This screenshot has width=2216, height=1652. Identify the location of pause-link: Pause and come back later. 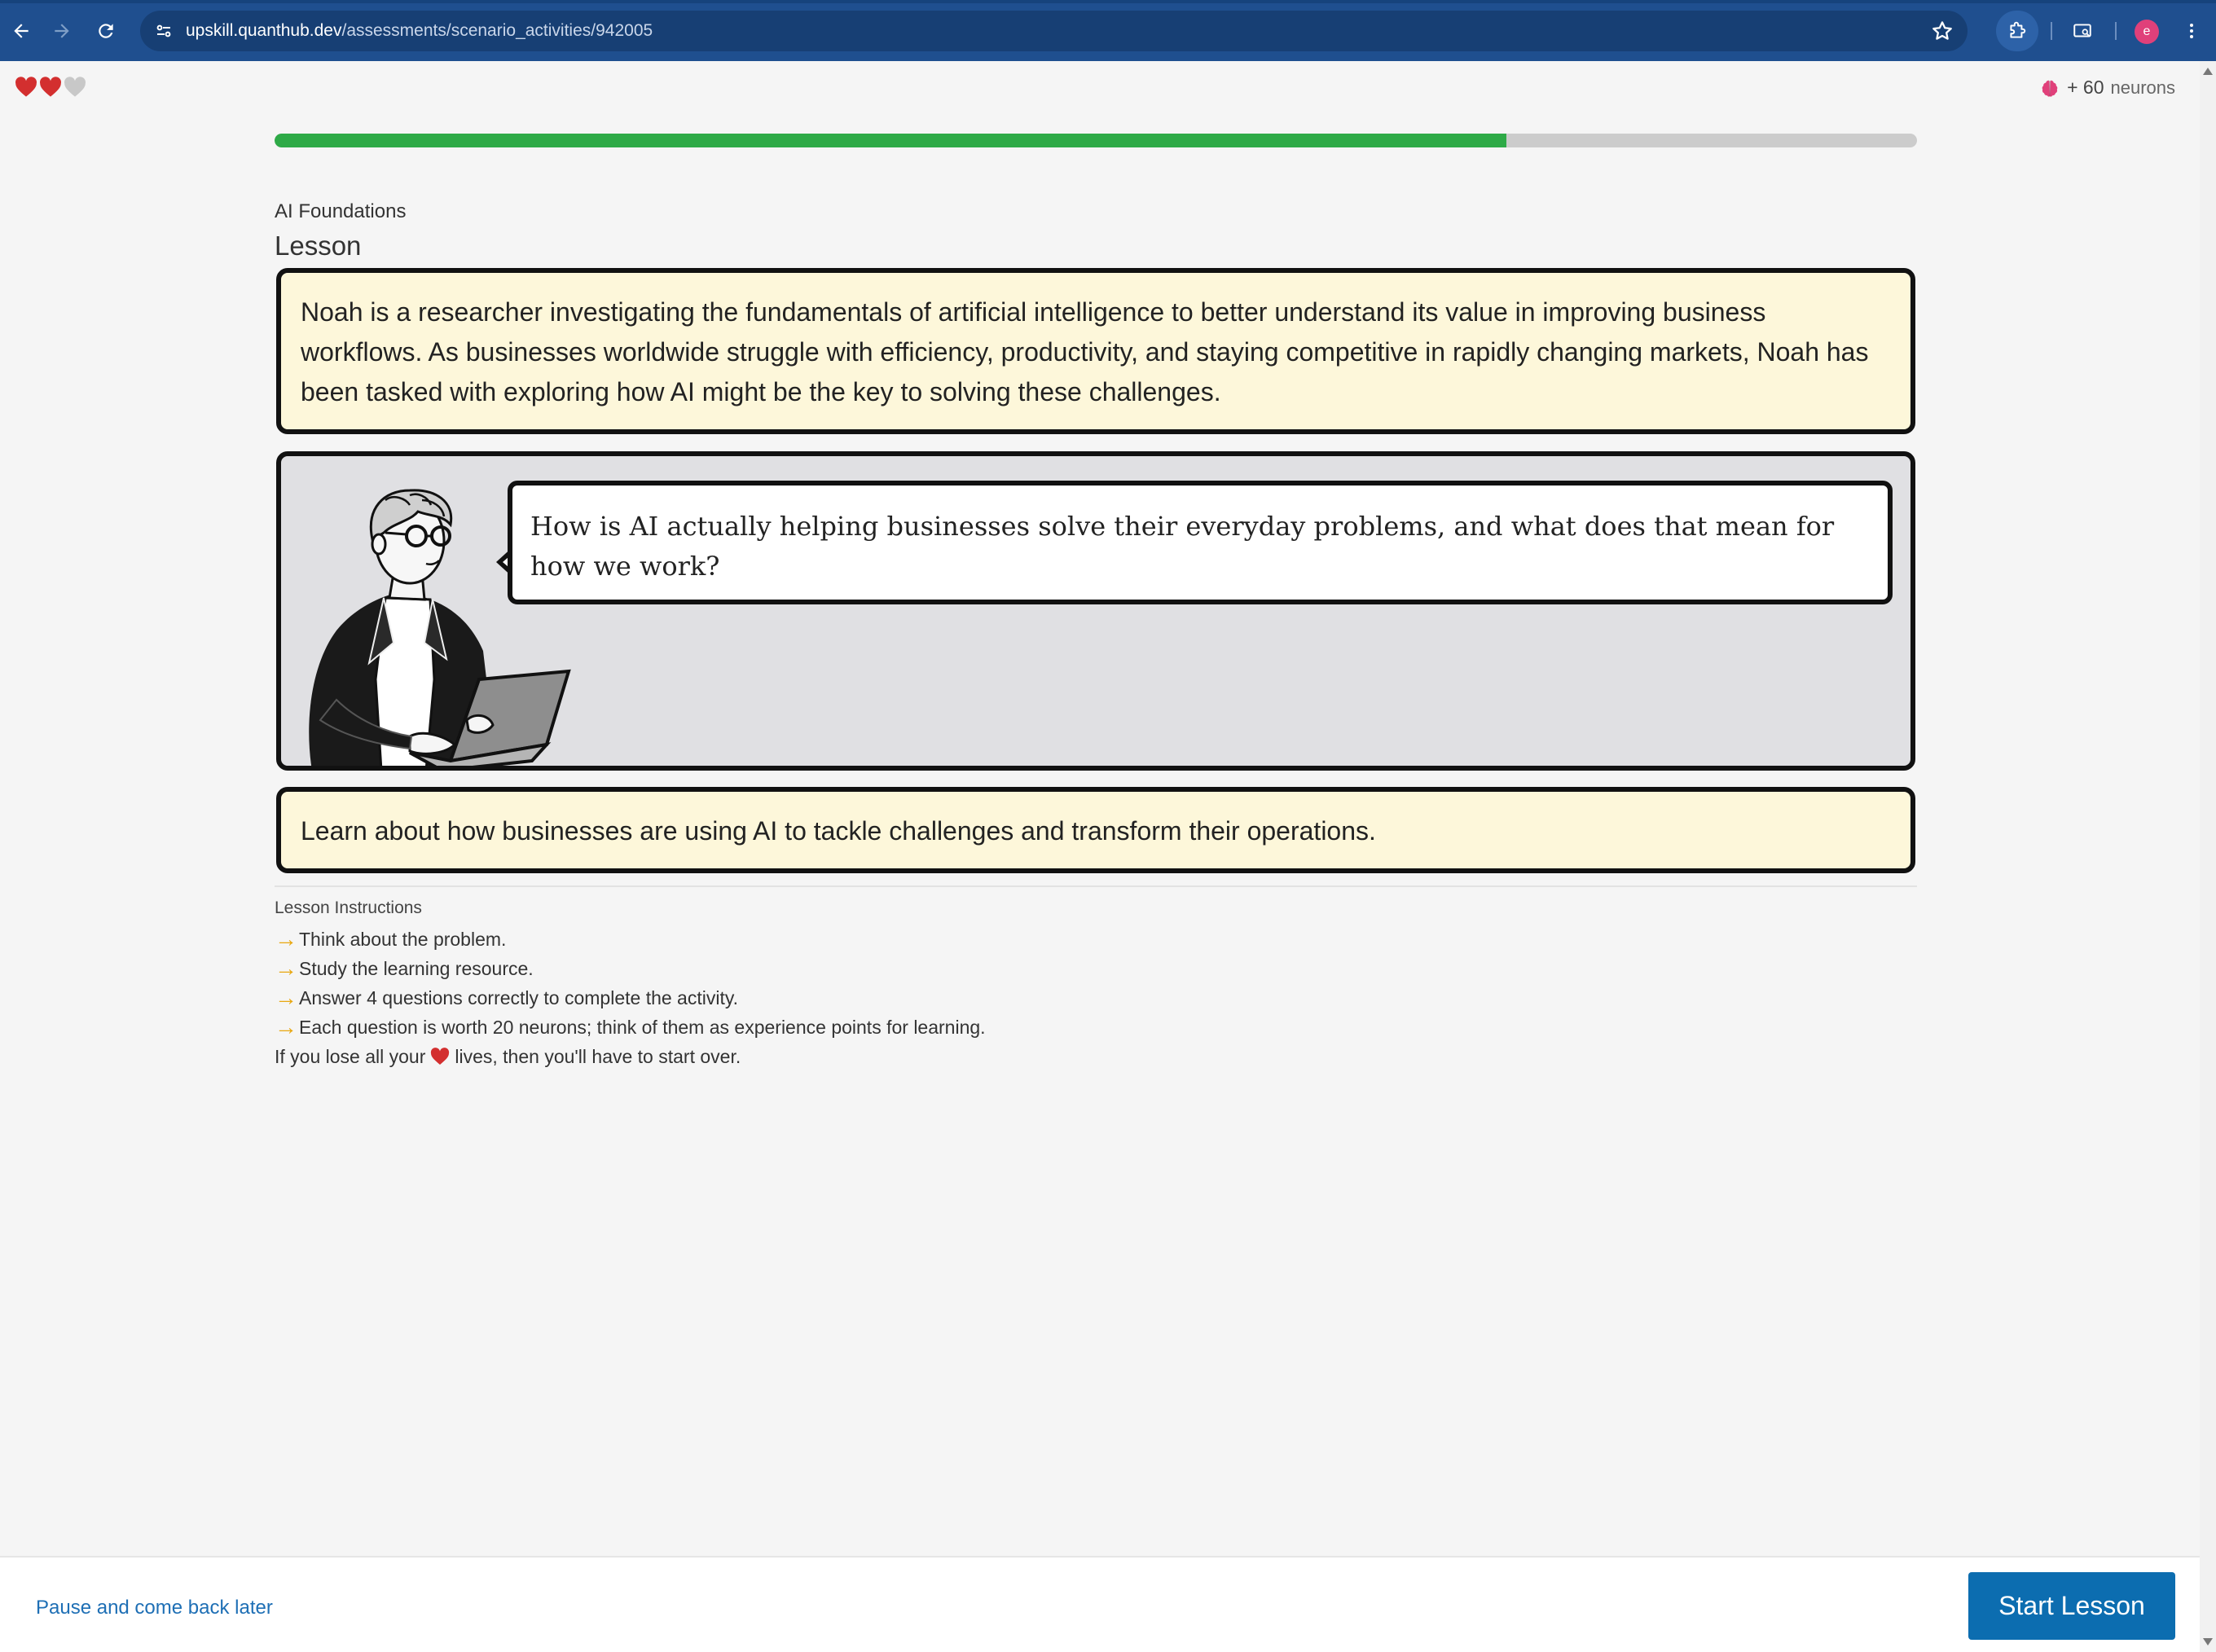
(154, 1608).